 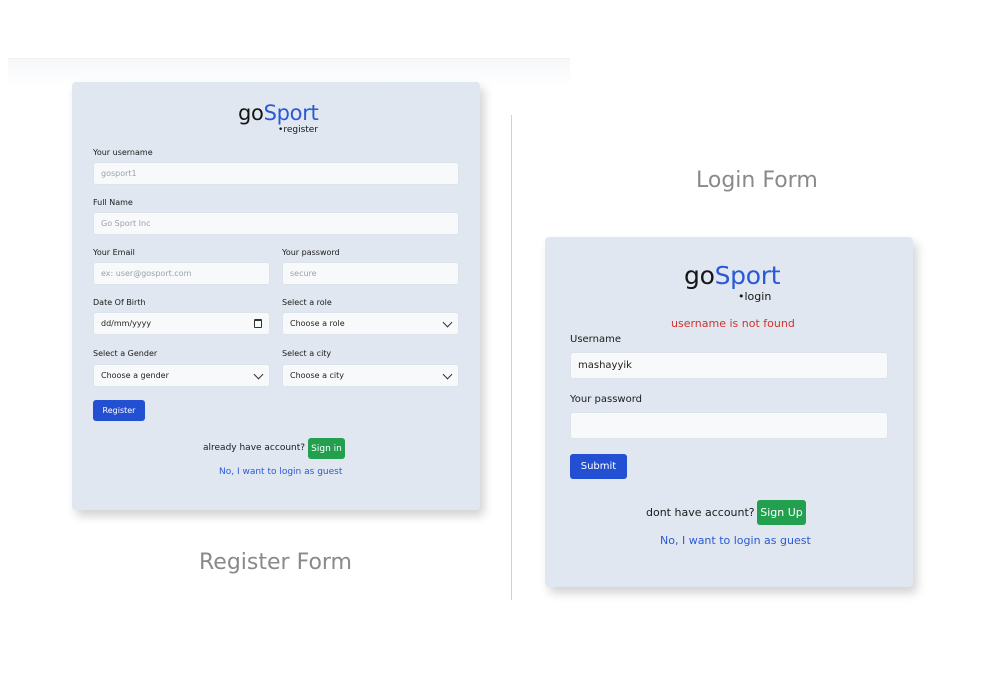 What do you see at coordinates (307, 302) in the screenshot?
I see `role-label: Select a role` at bounding box center [307, 302].